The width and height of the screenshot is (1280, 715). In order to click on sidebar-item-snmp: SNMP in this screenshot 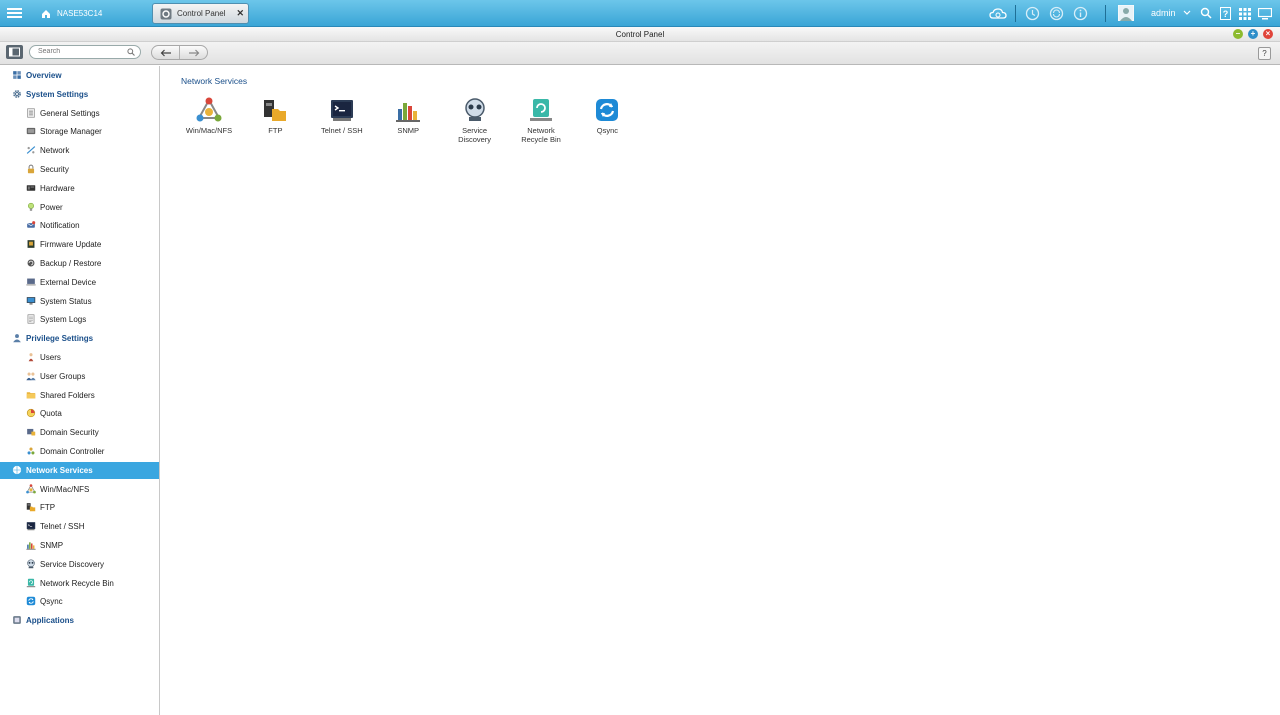, I will do `click(79, 545)`.